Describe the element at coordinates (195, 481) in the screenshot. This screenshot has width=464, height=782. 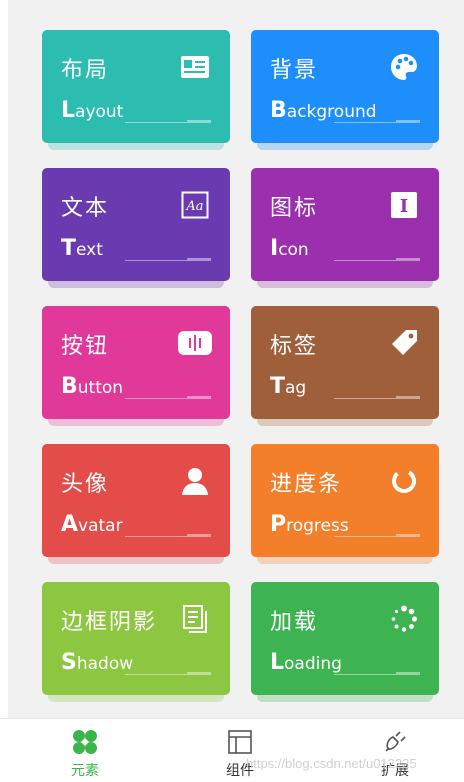
I see `user-icon` at that location.